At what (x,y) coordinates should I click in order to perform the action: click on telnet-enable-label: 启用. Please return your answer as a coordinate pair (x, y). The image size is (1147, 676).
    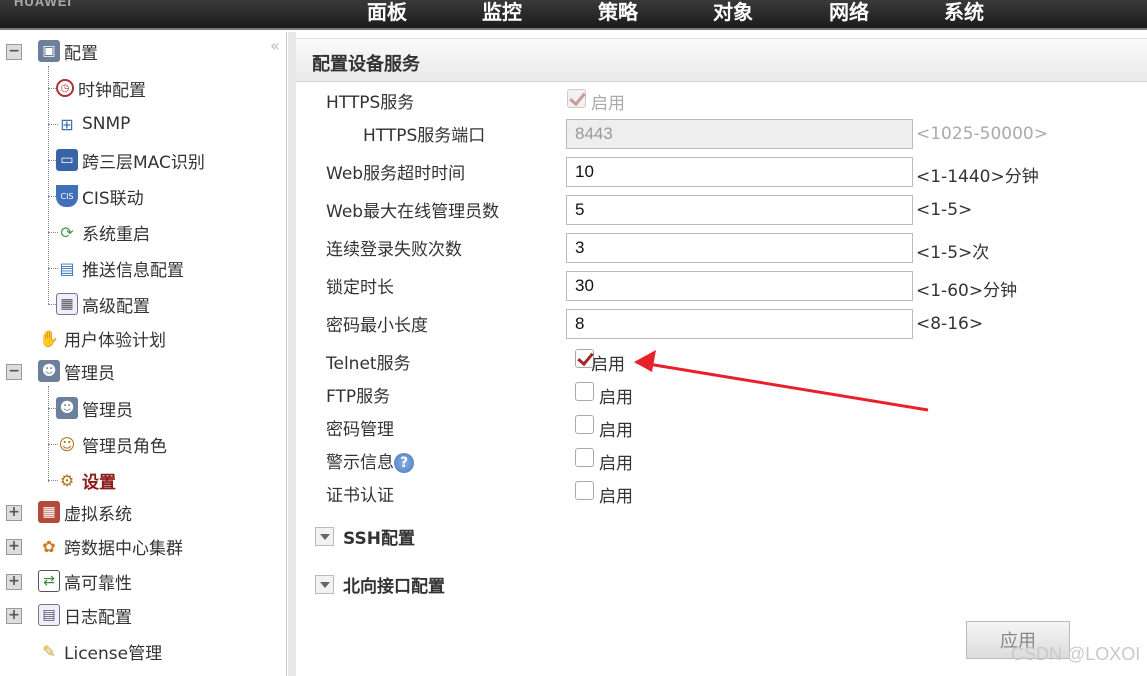
    Looking at the image, I should click on (608, 365).